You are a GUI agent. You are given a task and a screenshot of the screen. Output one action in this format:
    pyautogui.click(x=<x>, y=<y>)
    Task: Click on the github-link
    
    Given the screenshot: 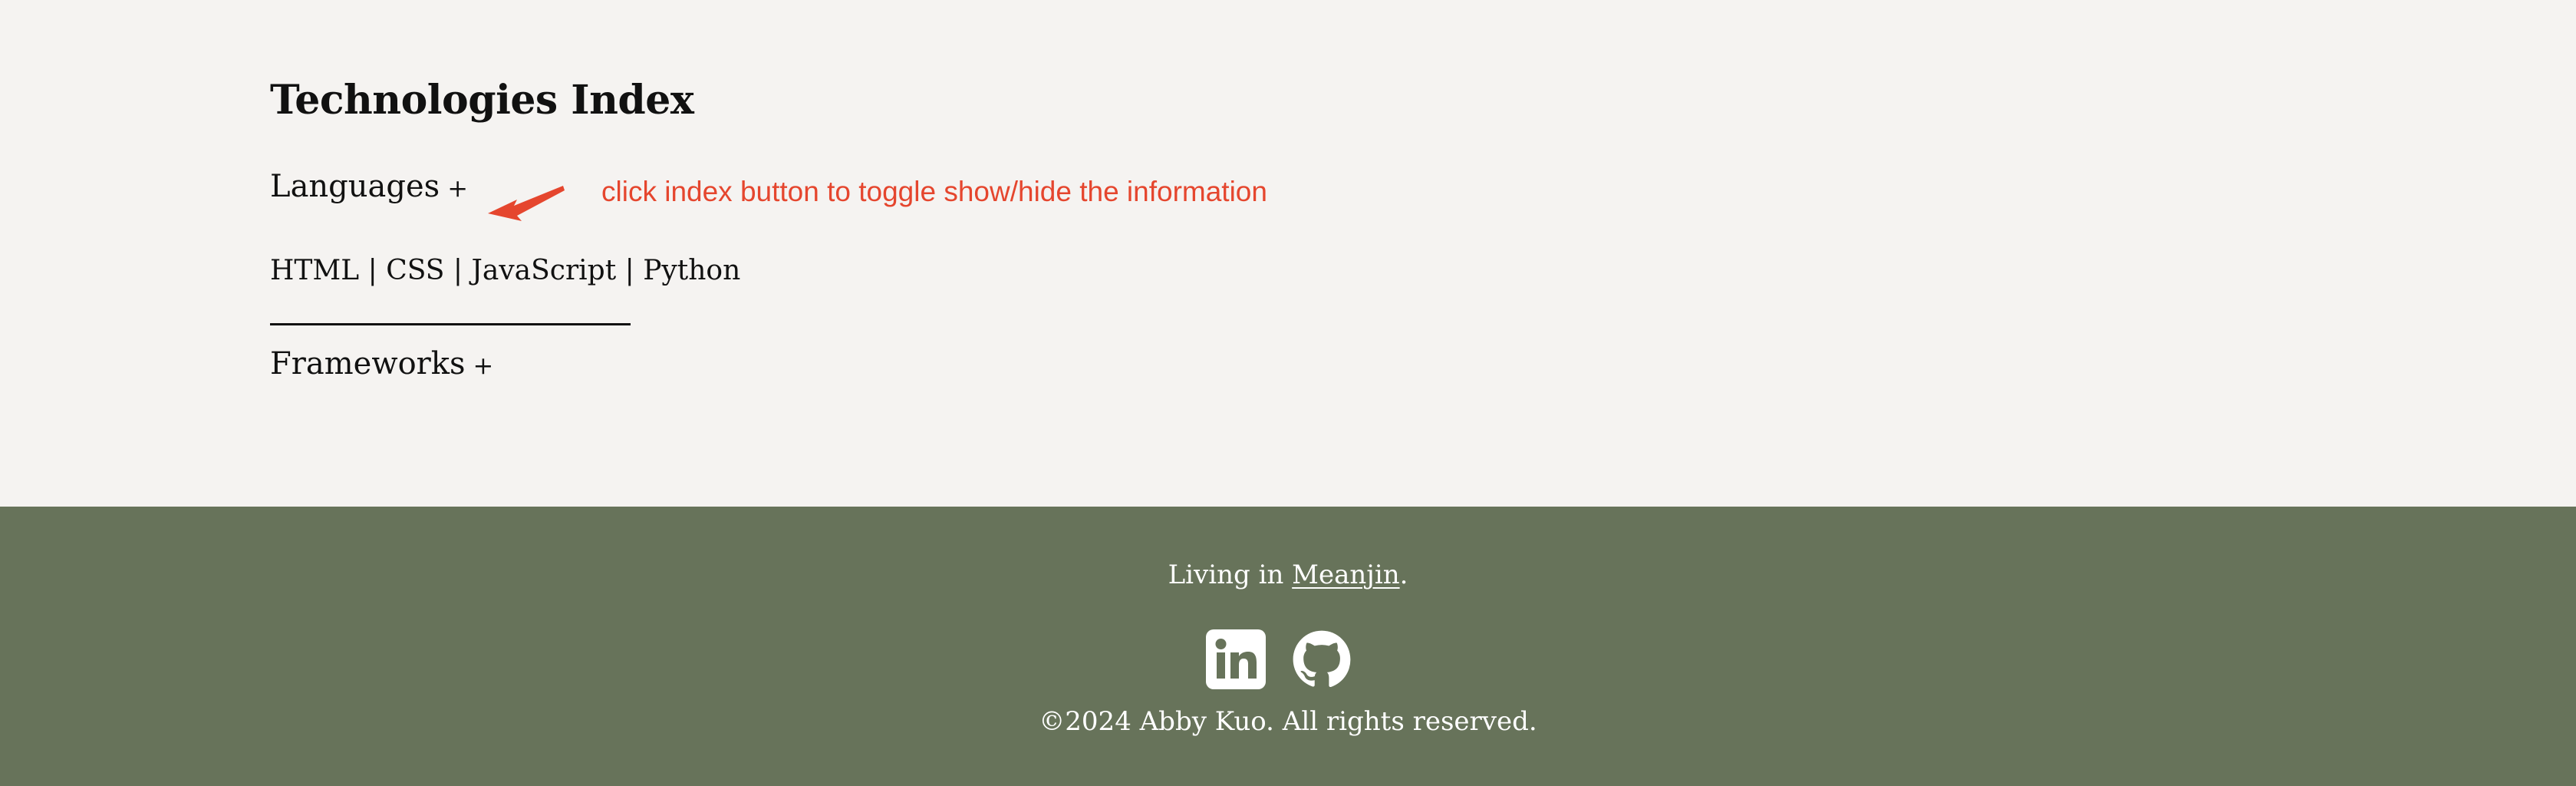 What is the action you would take?
    pyautogui.click(x=1322, y=659)
    